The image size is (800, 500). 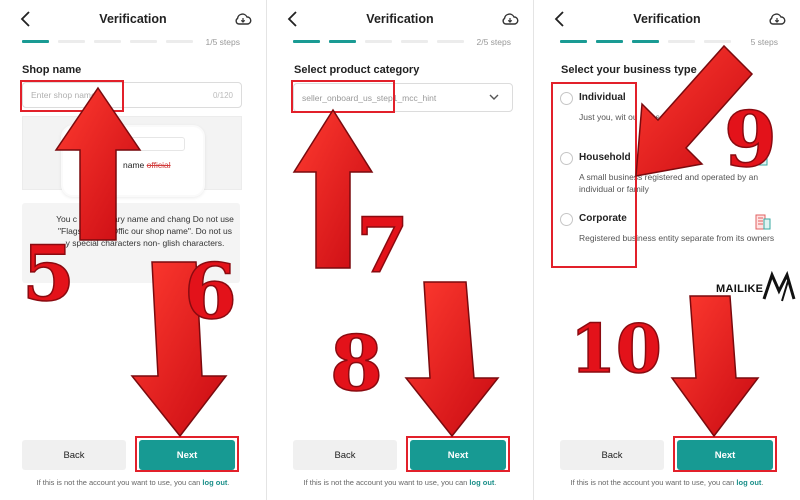 What do you see at coordinates (494, 97) in the screenshot?
I see `chevron-down-icon` at bounding box center [494, 97].